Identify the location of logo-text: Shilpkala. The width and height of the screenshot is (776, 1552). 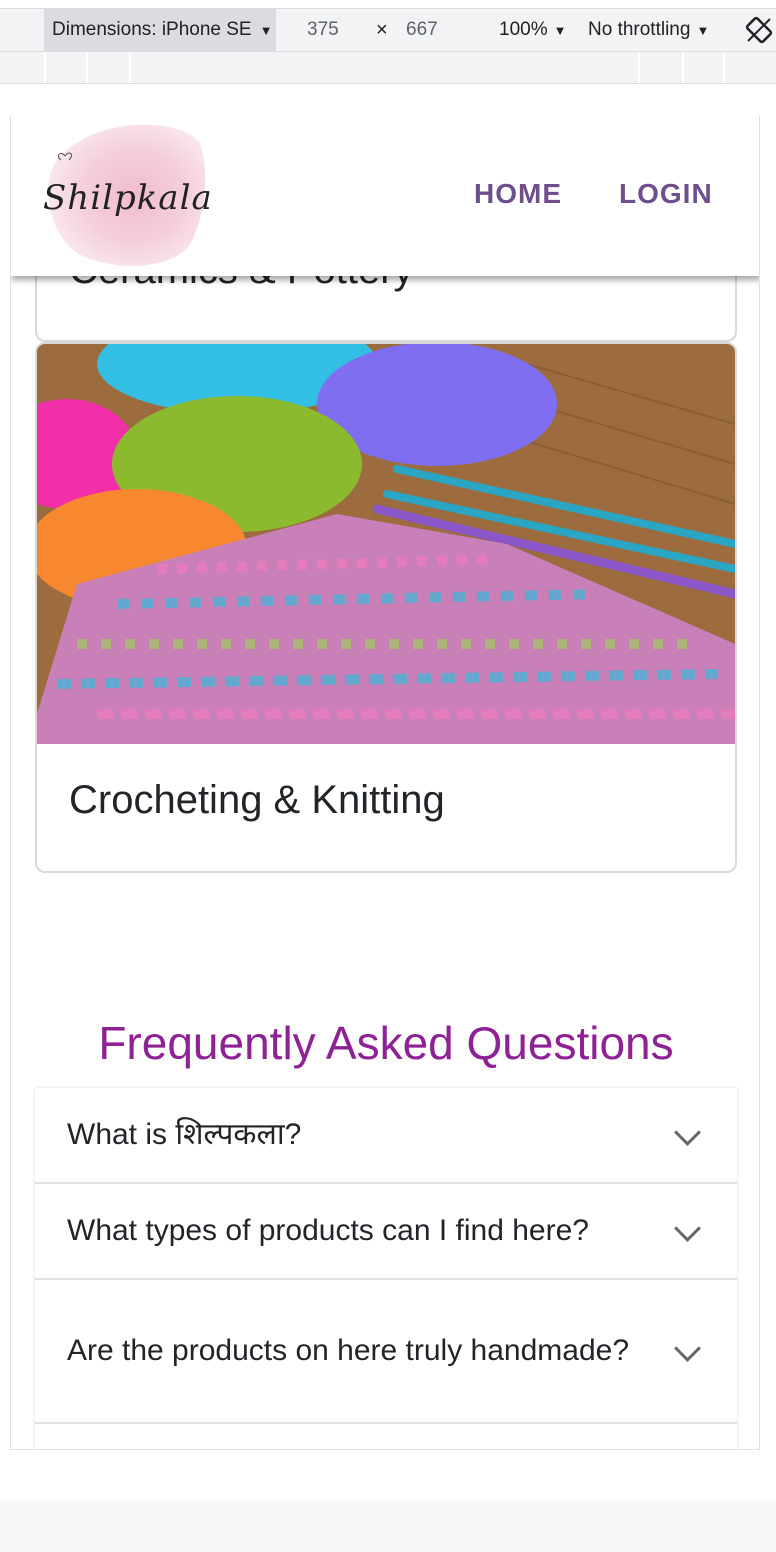
(128, 198).